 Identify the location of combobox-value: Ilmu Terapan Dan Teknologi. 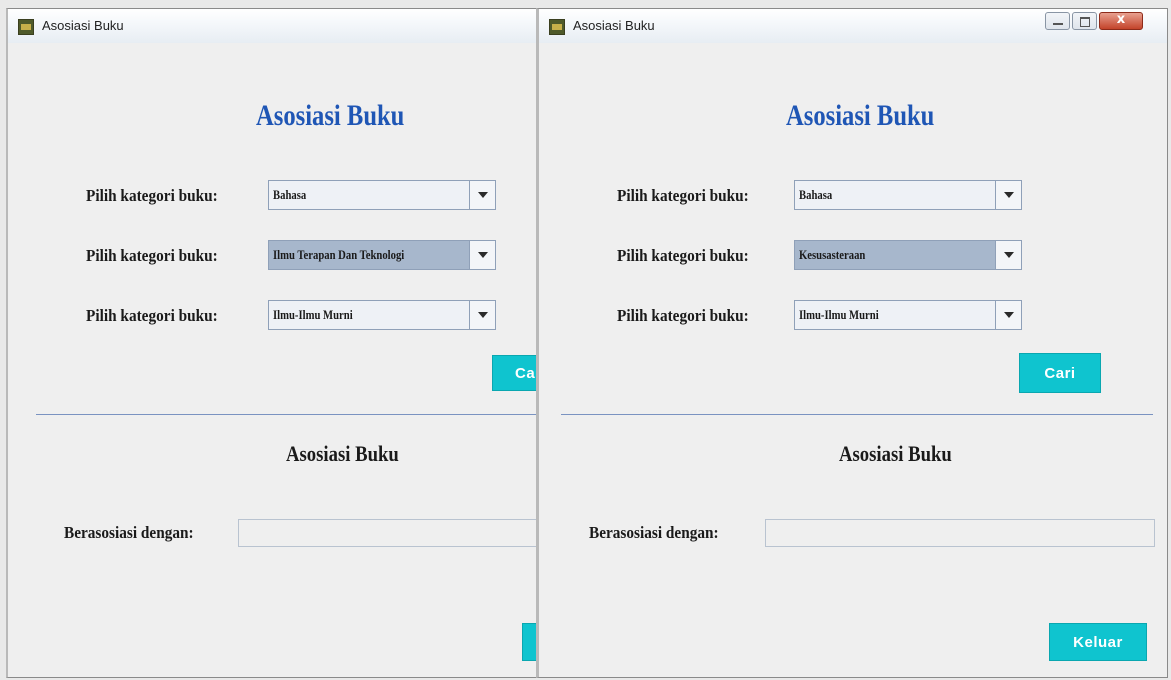
(339, 254).